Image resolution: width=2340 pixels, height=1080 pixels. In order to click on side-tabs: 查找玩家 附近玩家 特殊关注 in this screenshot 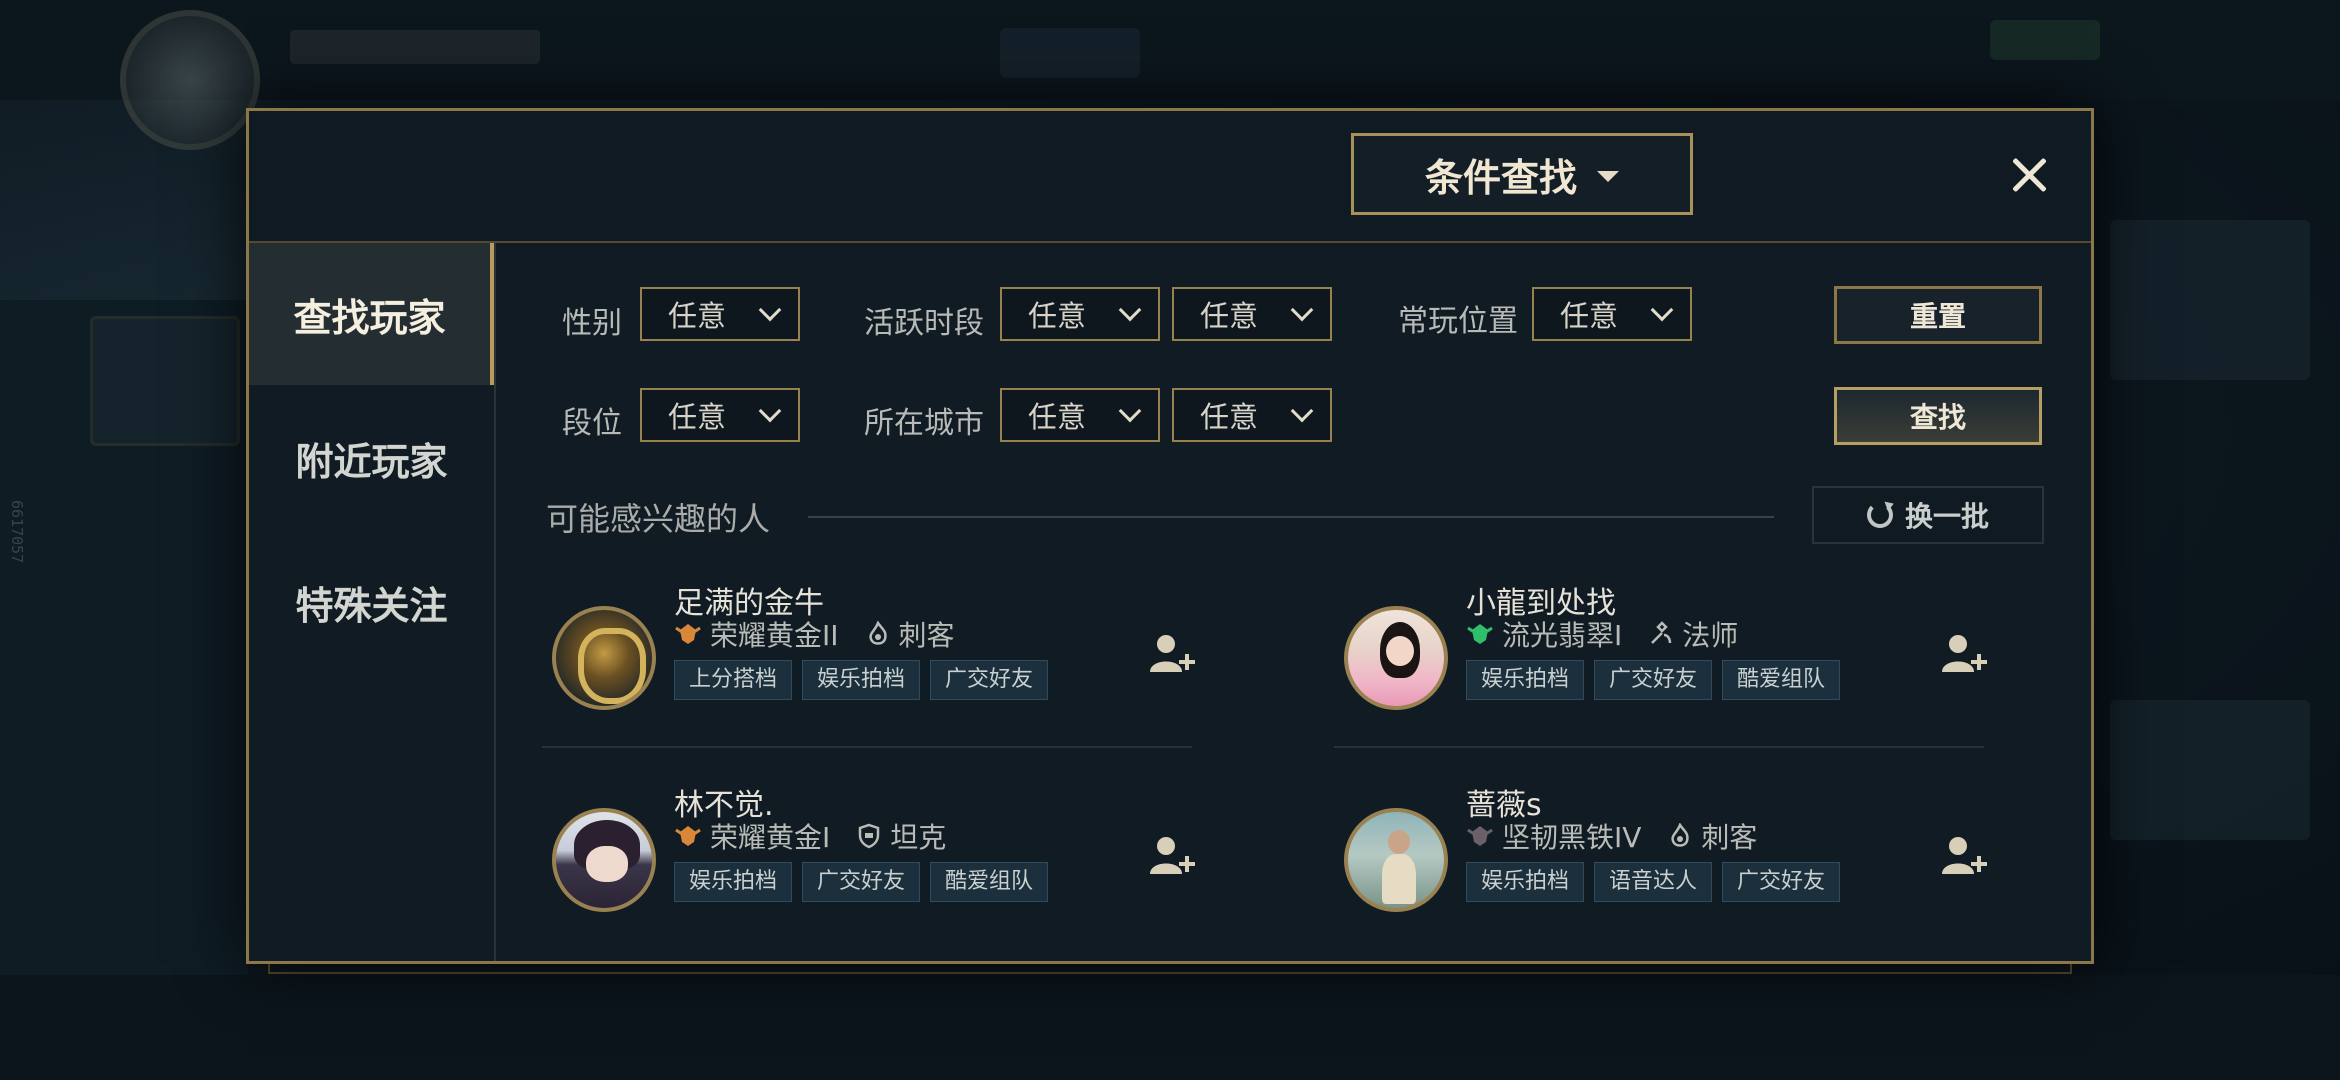, I will do `click(372, 602)`.